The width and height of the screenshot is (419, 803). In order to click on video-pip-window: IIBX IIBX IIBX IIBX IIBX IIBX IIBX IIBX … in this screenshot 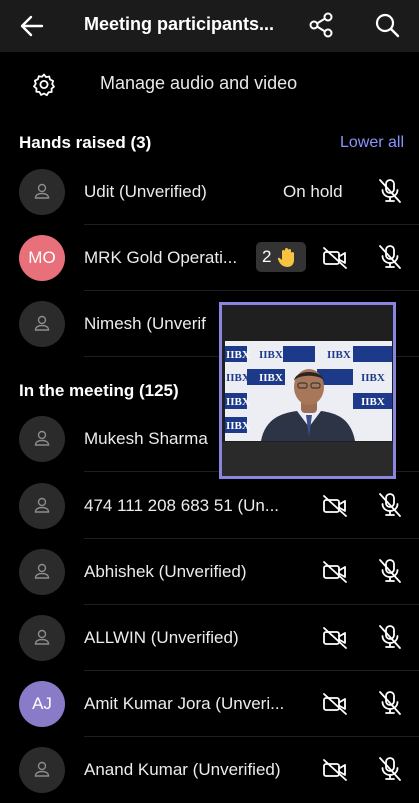, I will do `click(307, 390)`.